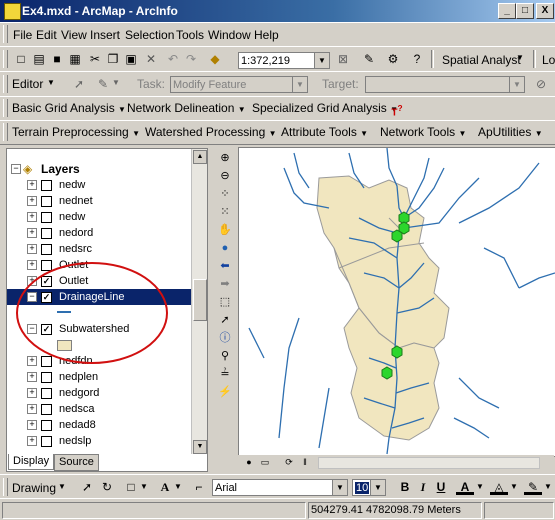 The width and height of the screenshot is (555, 520). Describe the element at coordinates (165, 487) in the screenshot. I see `new-text-icon: A` at that location.